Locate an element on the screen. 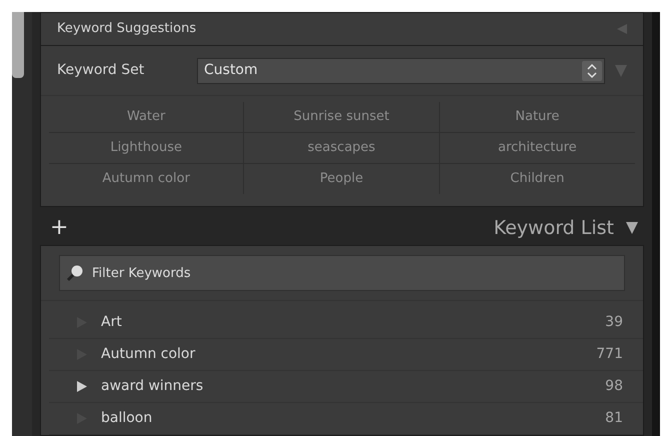 This screenshot has width=668, height=436. keyword-count: 39 is located at coordinates (614, 322).